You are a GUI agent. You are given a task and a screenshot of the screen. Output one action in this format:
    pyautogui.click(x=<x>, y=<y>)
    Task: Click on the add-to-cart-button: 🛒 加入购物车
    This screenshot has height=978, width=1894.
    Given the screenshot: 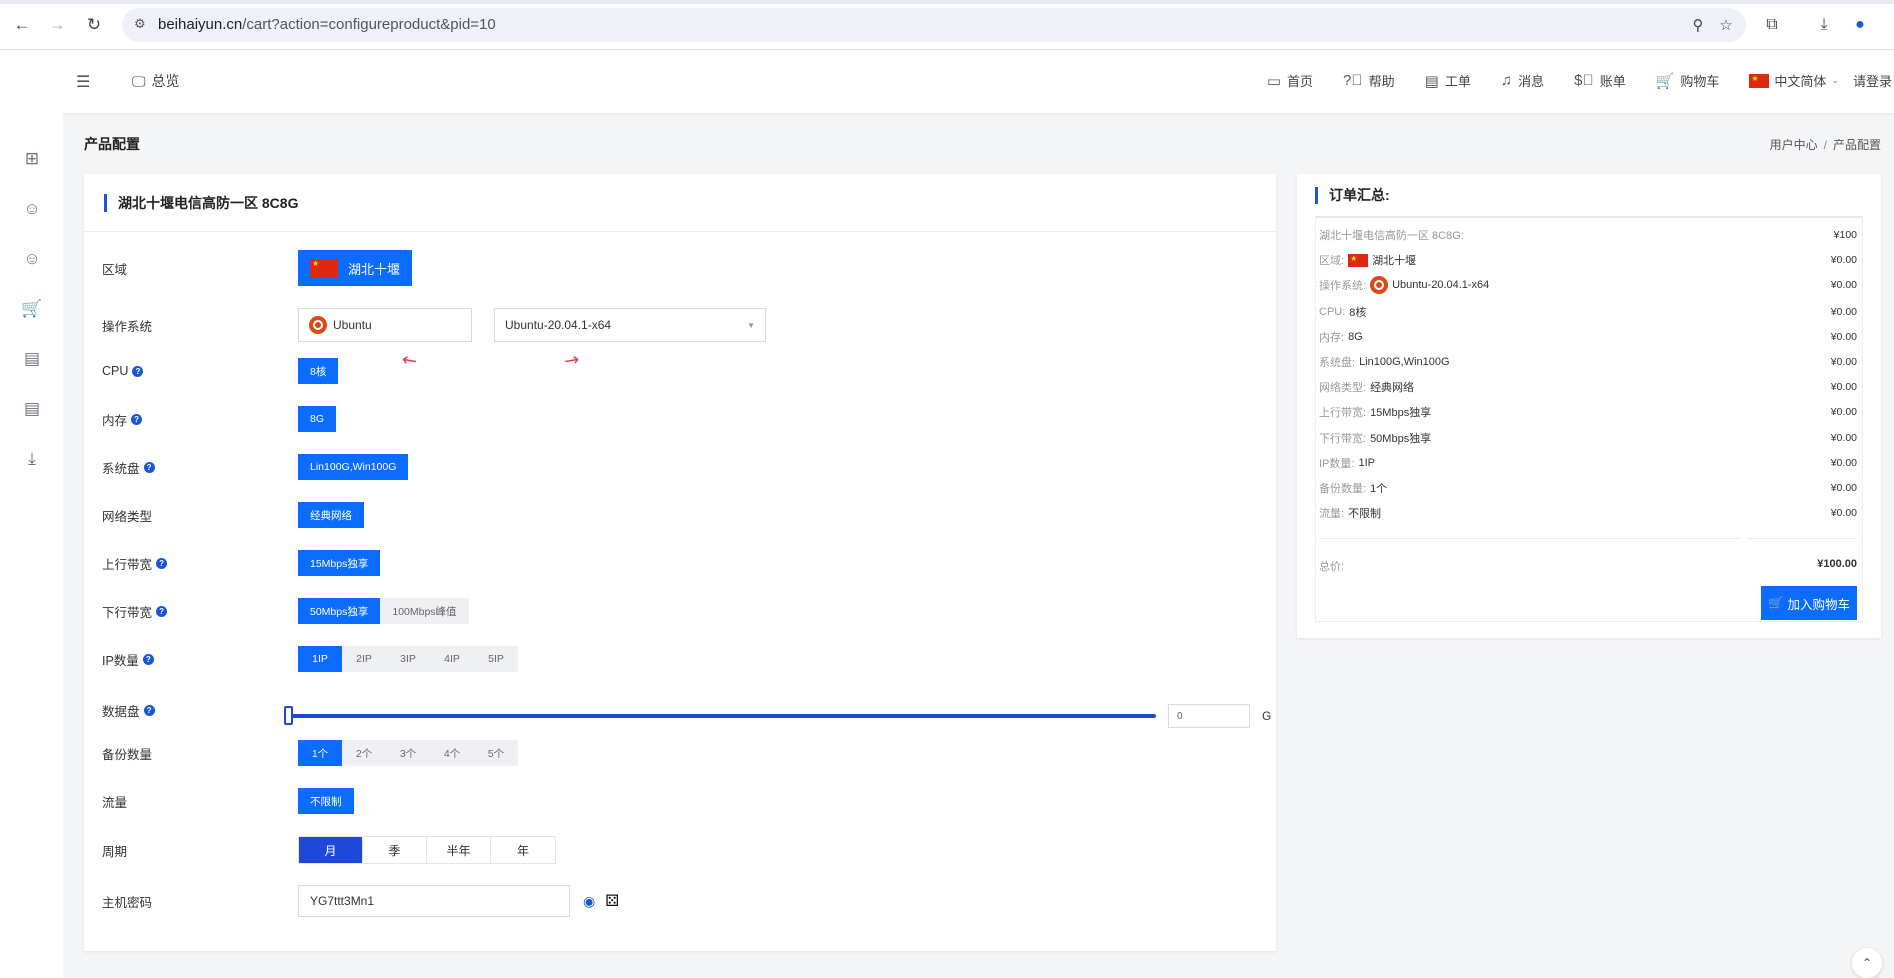 What is the action you would take?
    pyautogui.click(x=1809, y=603)
    